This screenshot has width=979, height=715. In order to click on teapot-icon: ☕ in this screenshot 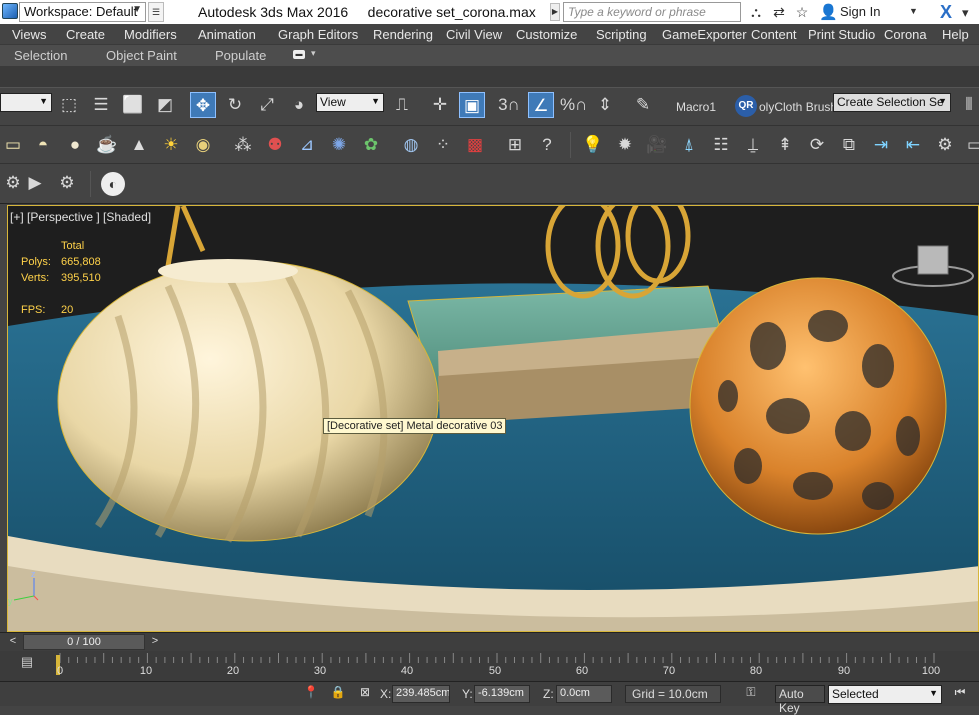, I will do `click(107, 145)`.